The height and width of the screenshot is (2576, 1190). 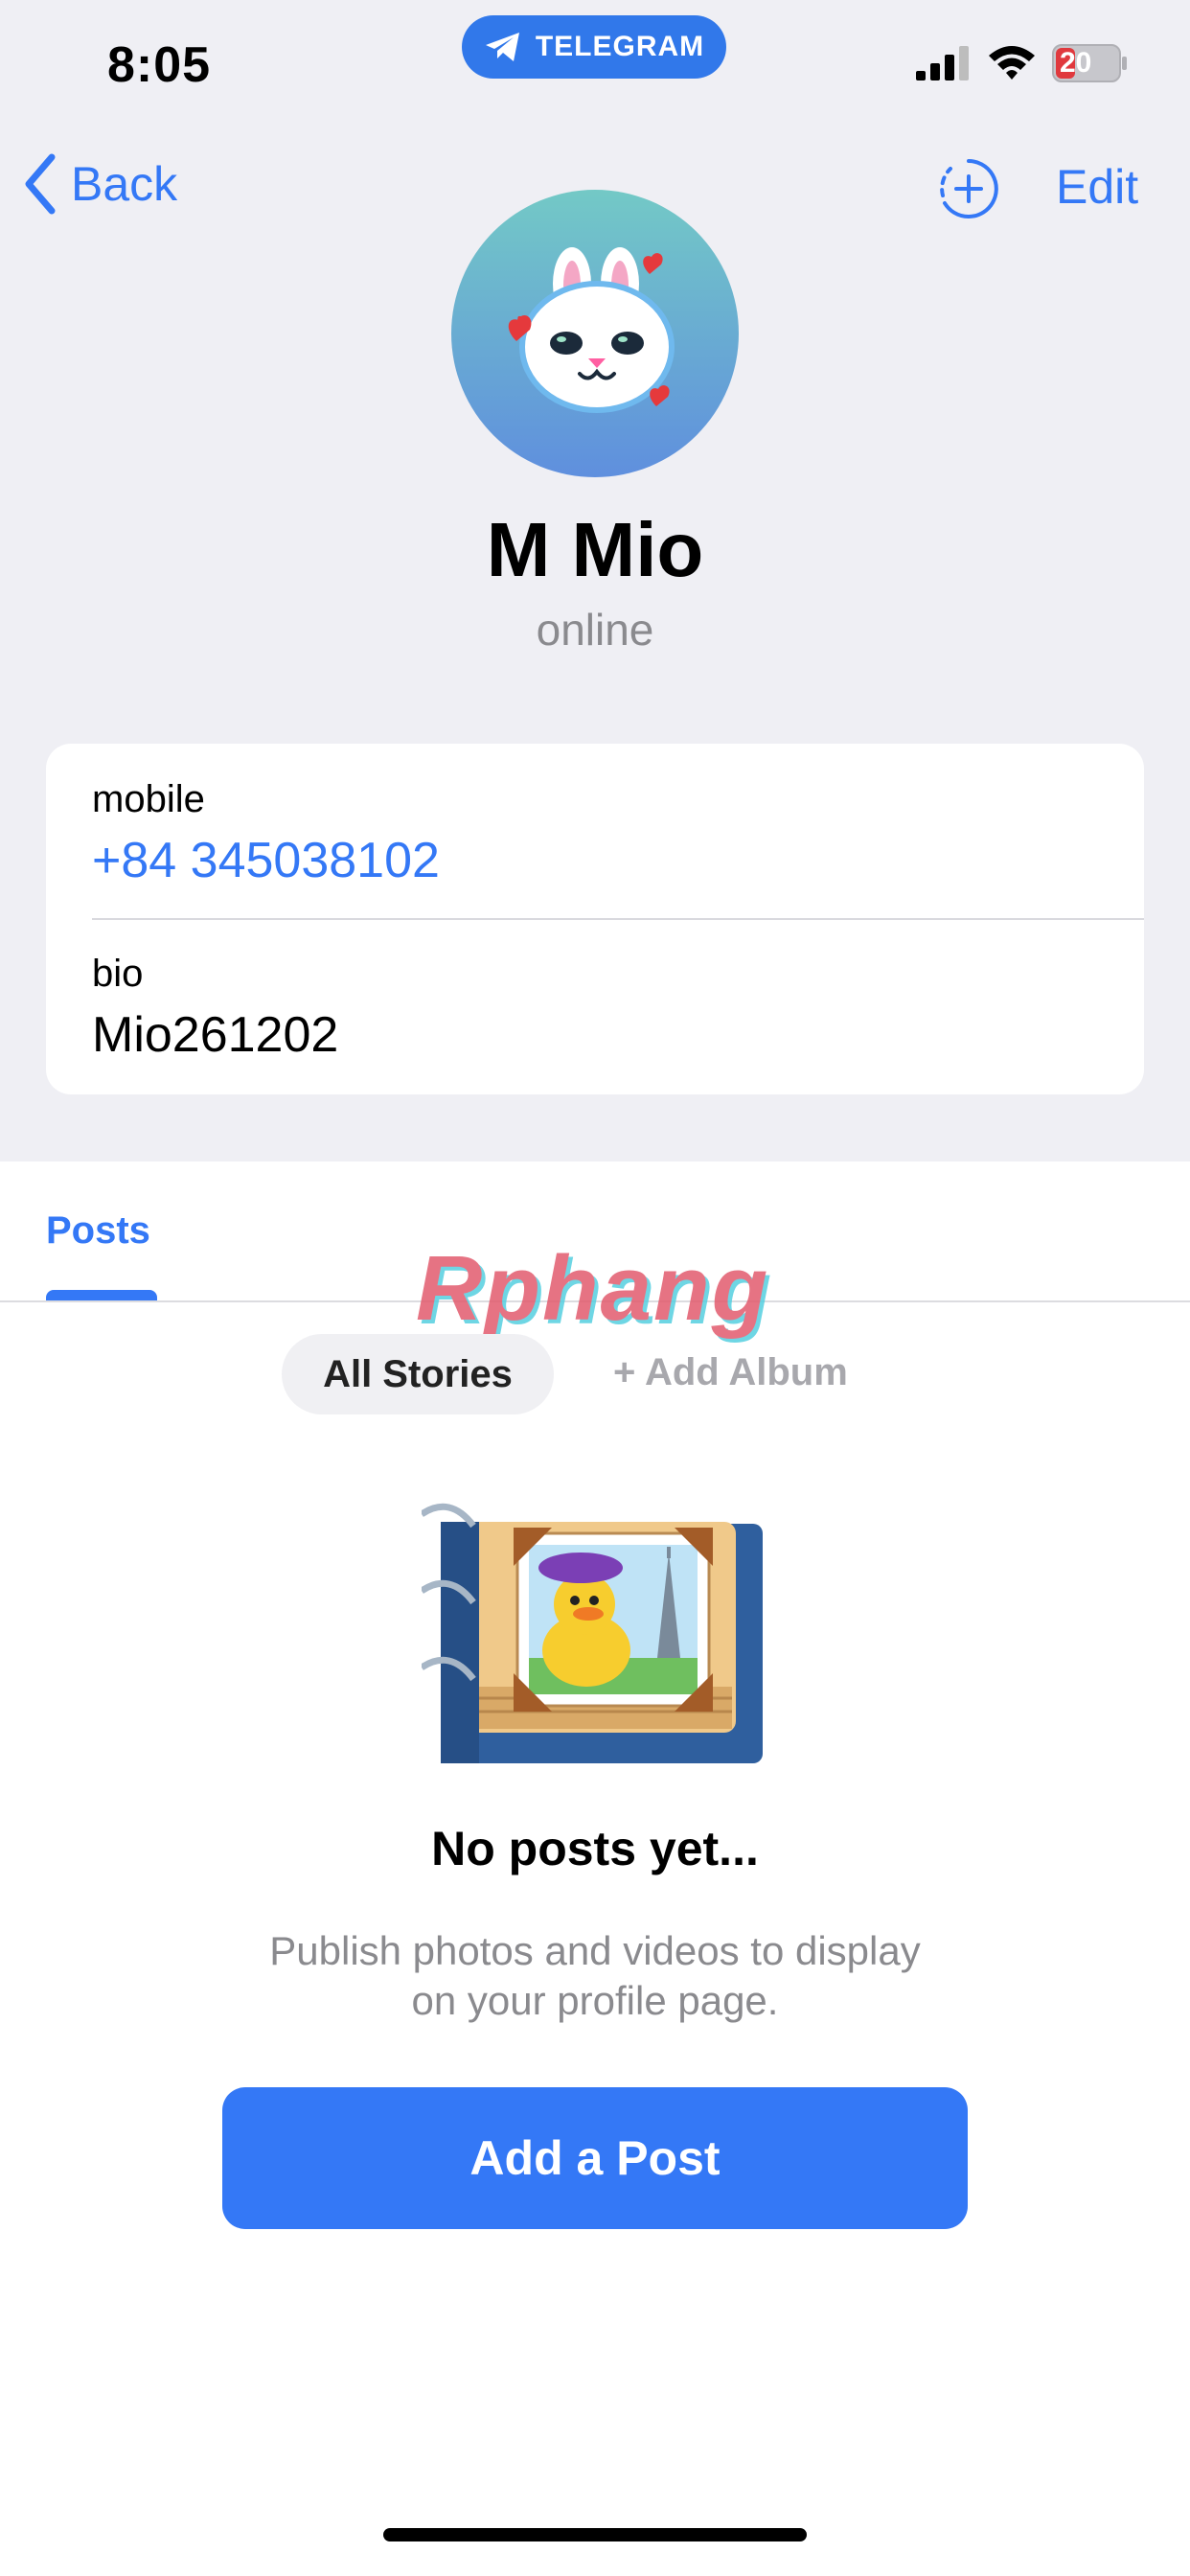 I want to click on telegram-plane-icon, so click(x=502, y=47).